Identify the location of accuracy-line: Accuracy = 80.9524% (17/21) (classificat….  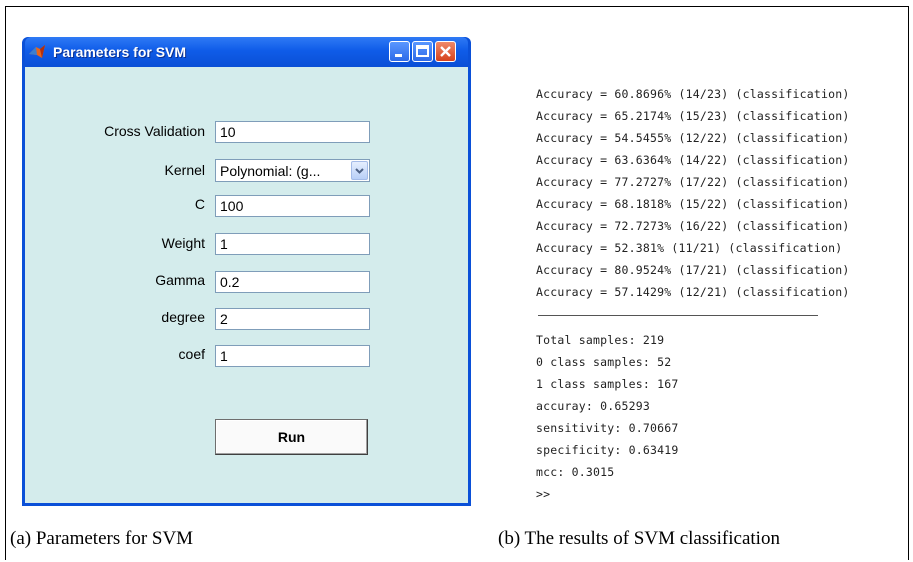
(693, 270).